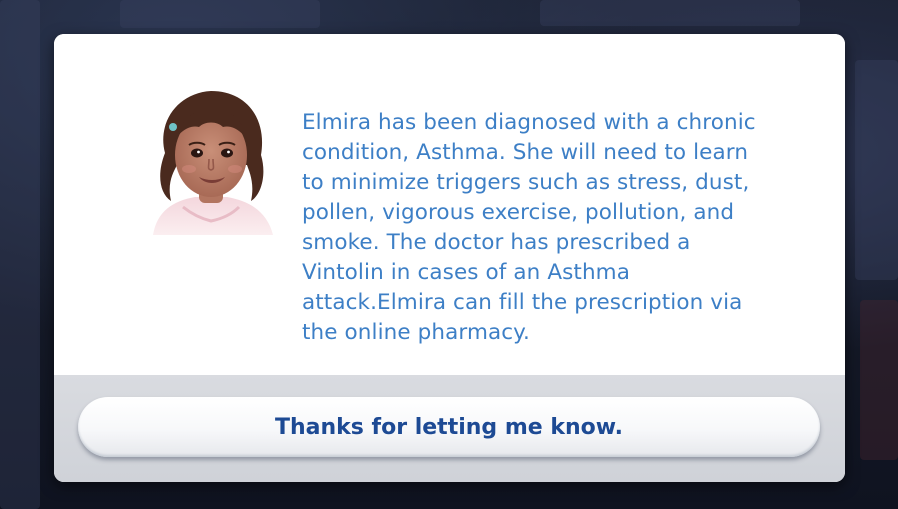 The image size is (898, 509). I want to click on sim-portrait, so click(213, 163).